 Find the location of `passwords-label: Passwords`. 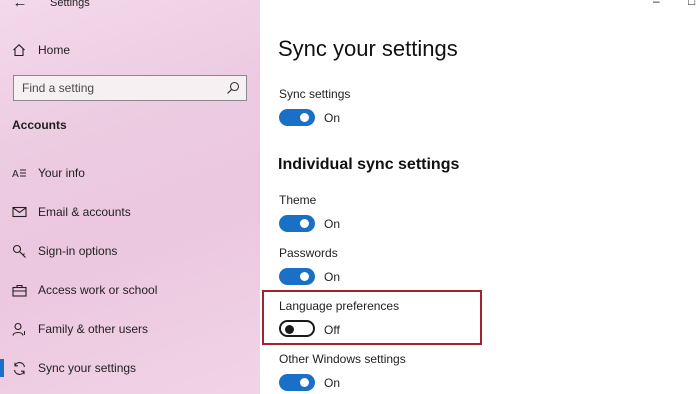

passwords-label: Passwords is located at coordinates (308, 253).